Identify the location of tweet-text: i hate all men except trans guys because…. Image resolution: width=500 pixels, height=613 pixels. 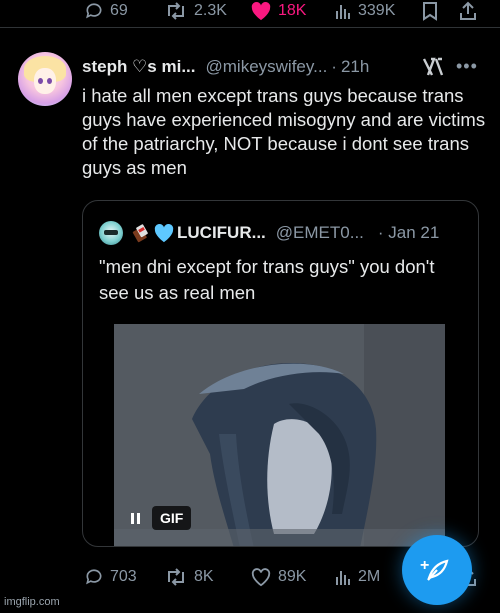
(284, 131).